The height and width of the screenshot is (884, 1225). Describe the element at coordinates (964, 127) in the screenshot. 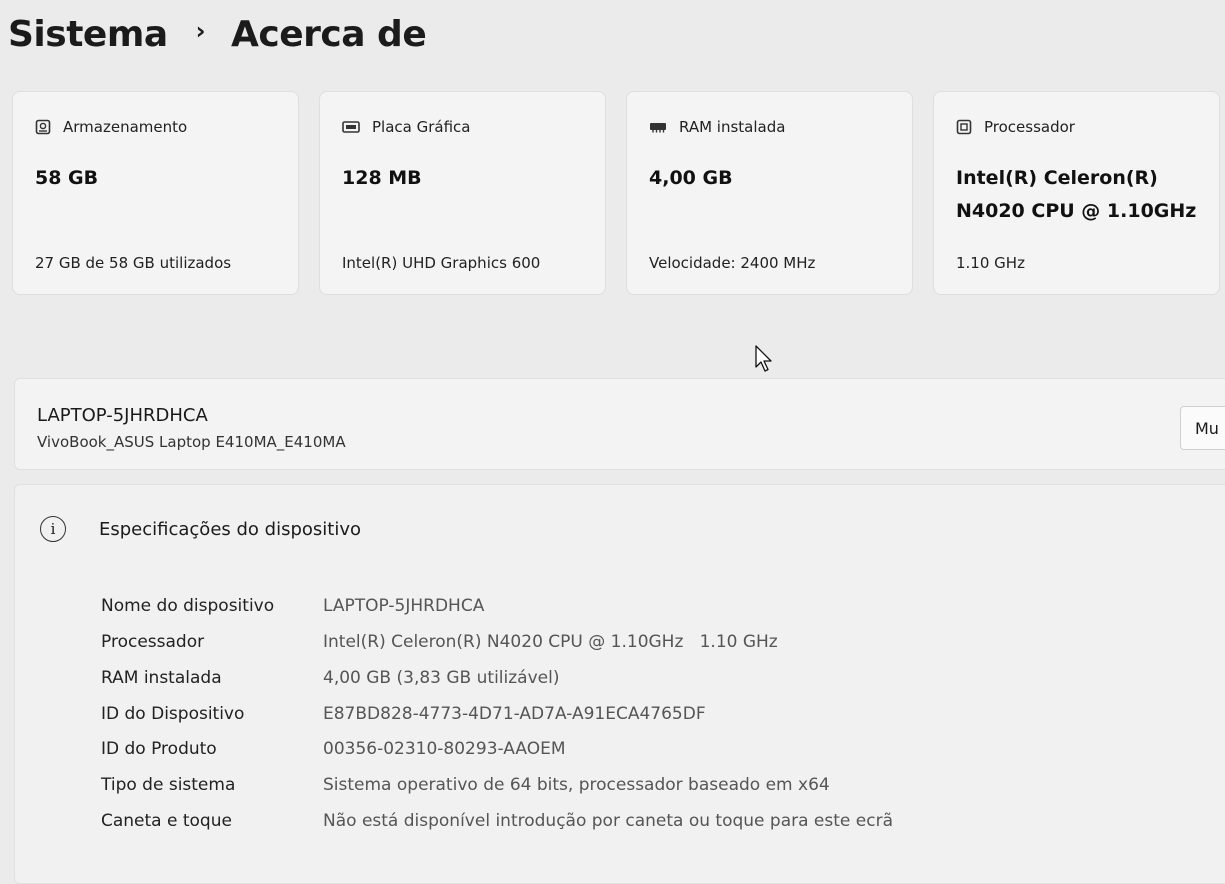

I see `processor-icon` at that location.